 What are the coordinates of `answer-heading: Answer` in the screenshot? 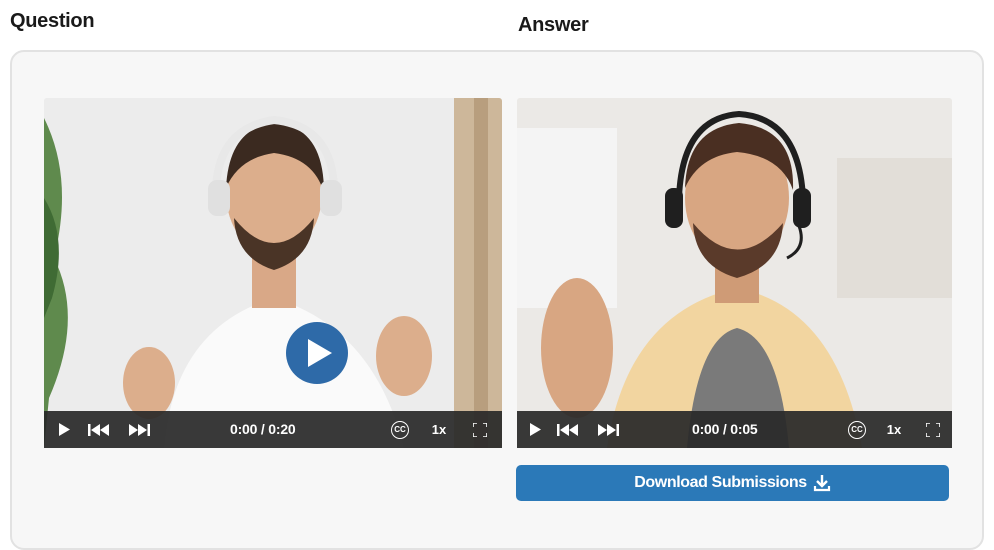 It's located at (553, 25).